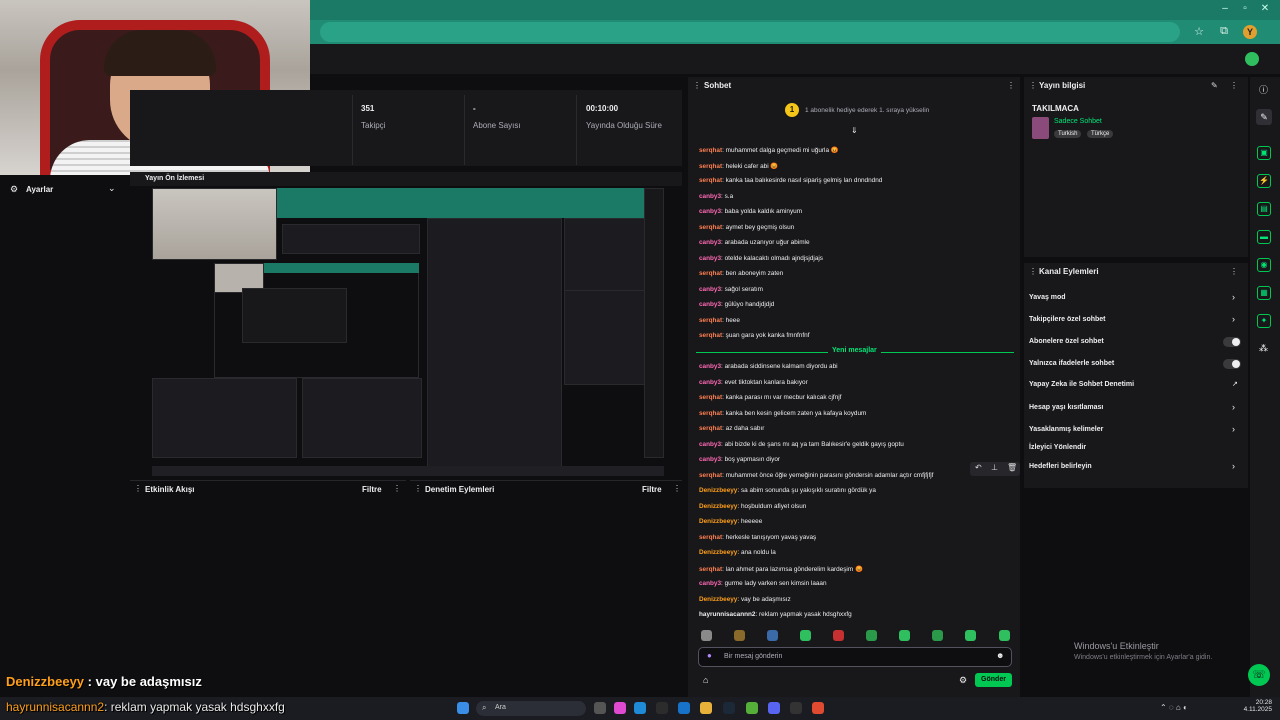 This screenshot has height=720, width=1280. What do you see at coordinates (1264, 293) in the screenshot?
I see `layout-icon: ▦` at bounding box center [1264, 293].